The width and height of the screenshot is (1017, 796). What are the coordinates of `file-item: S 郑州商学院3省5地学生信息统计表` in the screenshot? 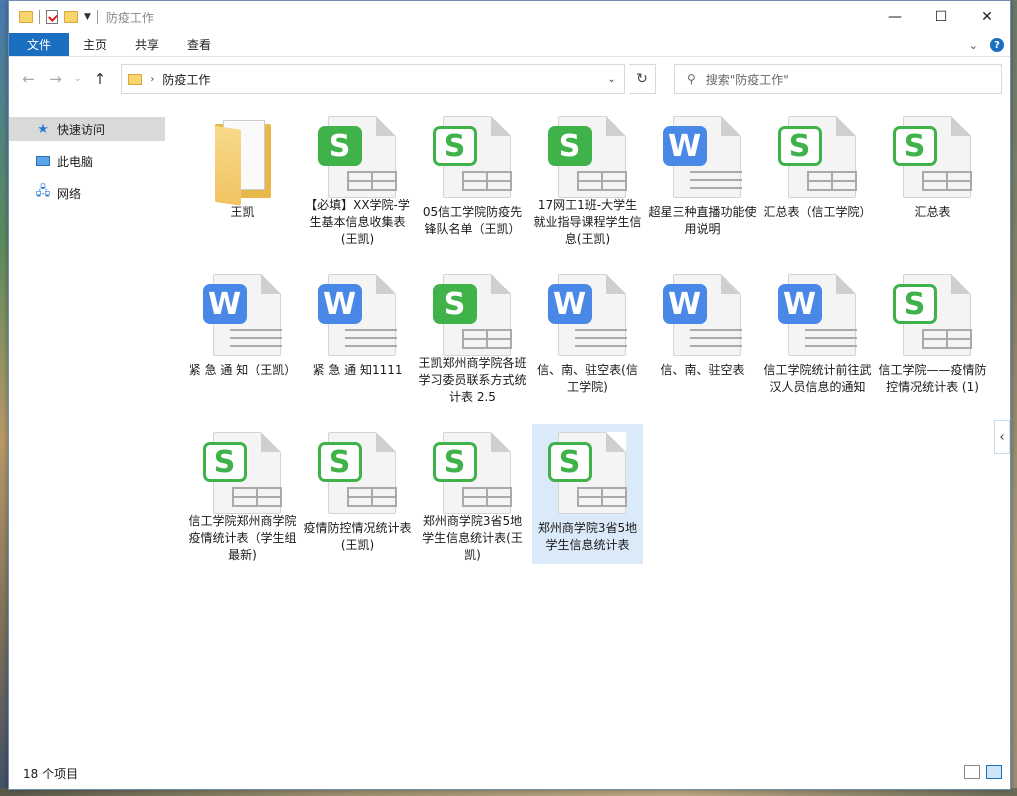 It's located at (587, 494).